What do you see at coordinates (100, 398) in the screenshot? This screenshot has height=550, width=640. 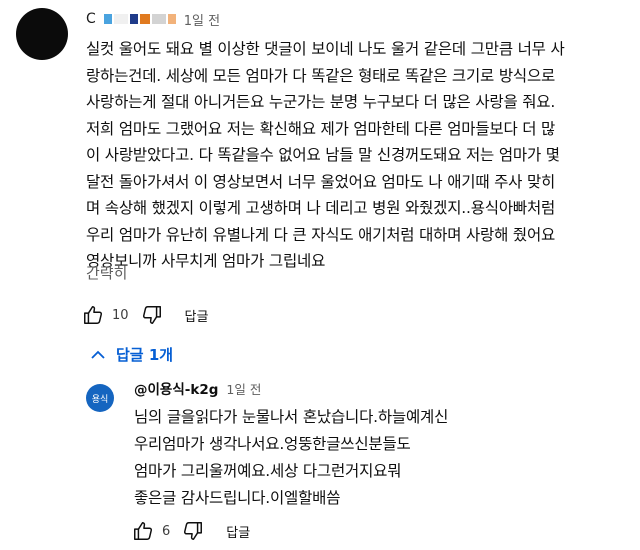 I see `reply-avatar: 용식` at bounding box center [100, 398].